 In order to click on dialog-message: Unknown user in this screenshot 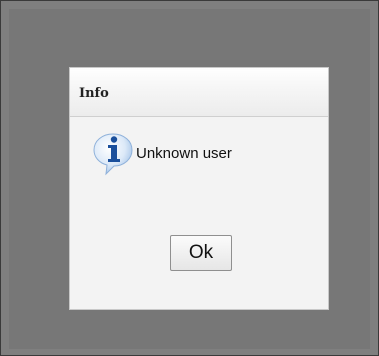, I will do `click(184, 153)`.